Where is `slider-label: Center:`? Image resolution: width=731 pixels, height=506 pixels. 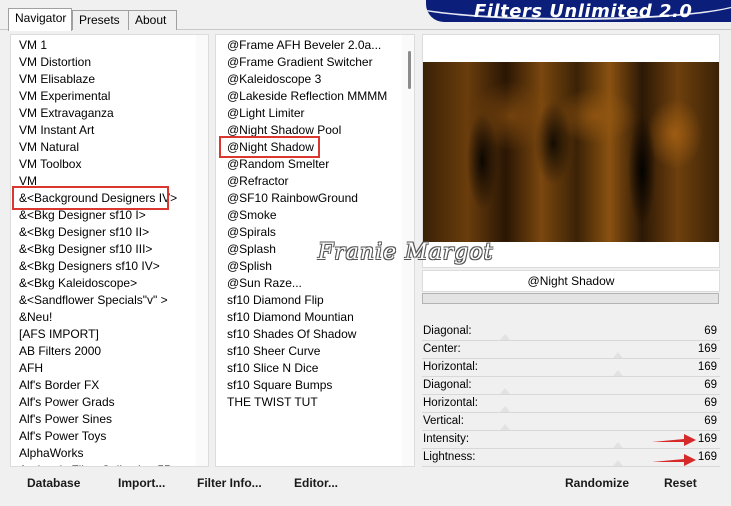 slider-label: Center: is located at coordinates (442, 349).